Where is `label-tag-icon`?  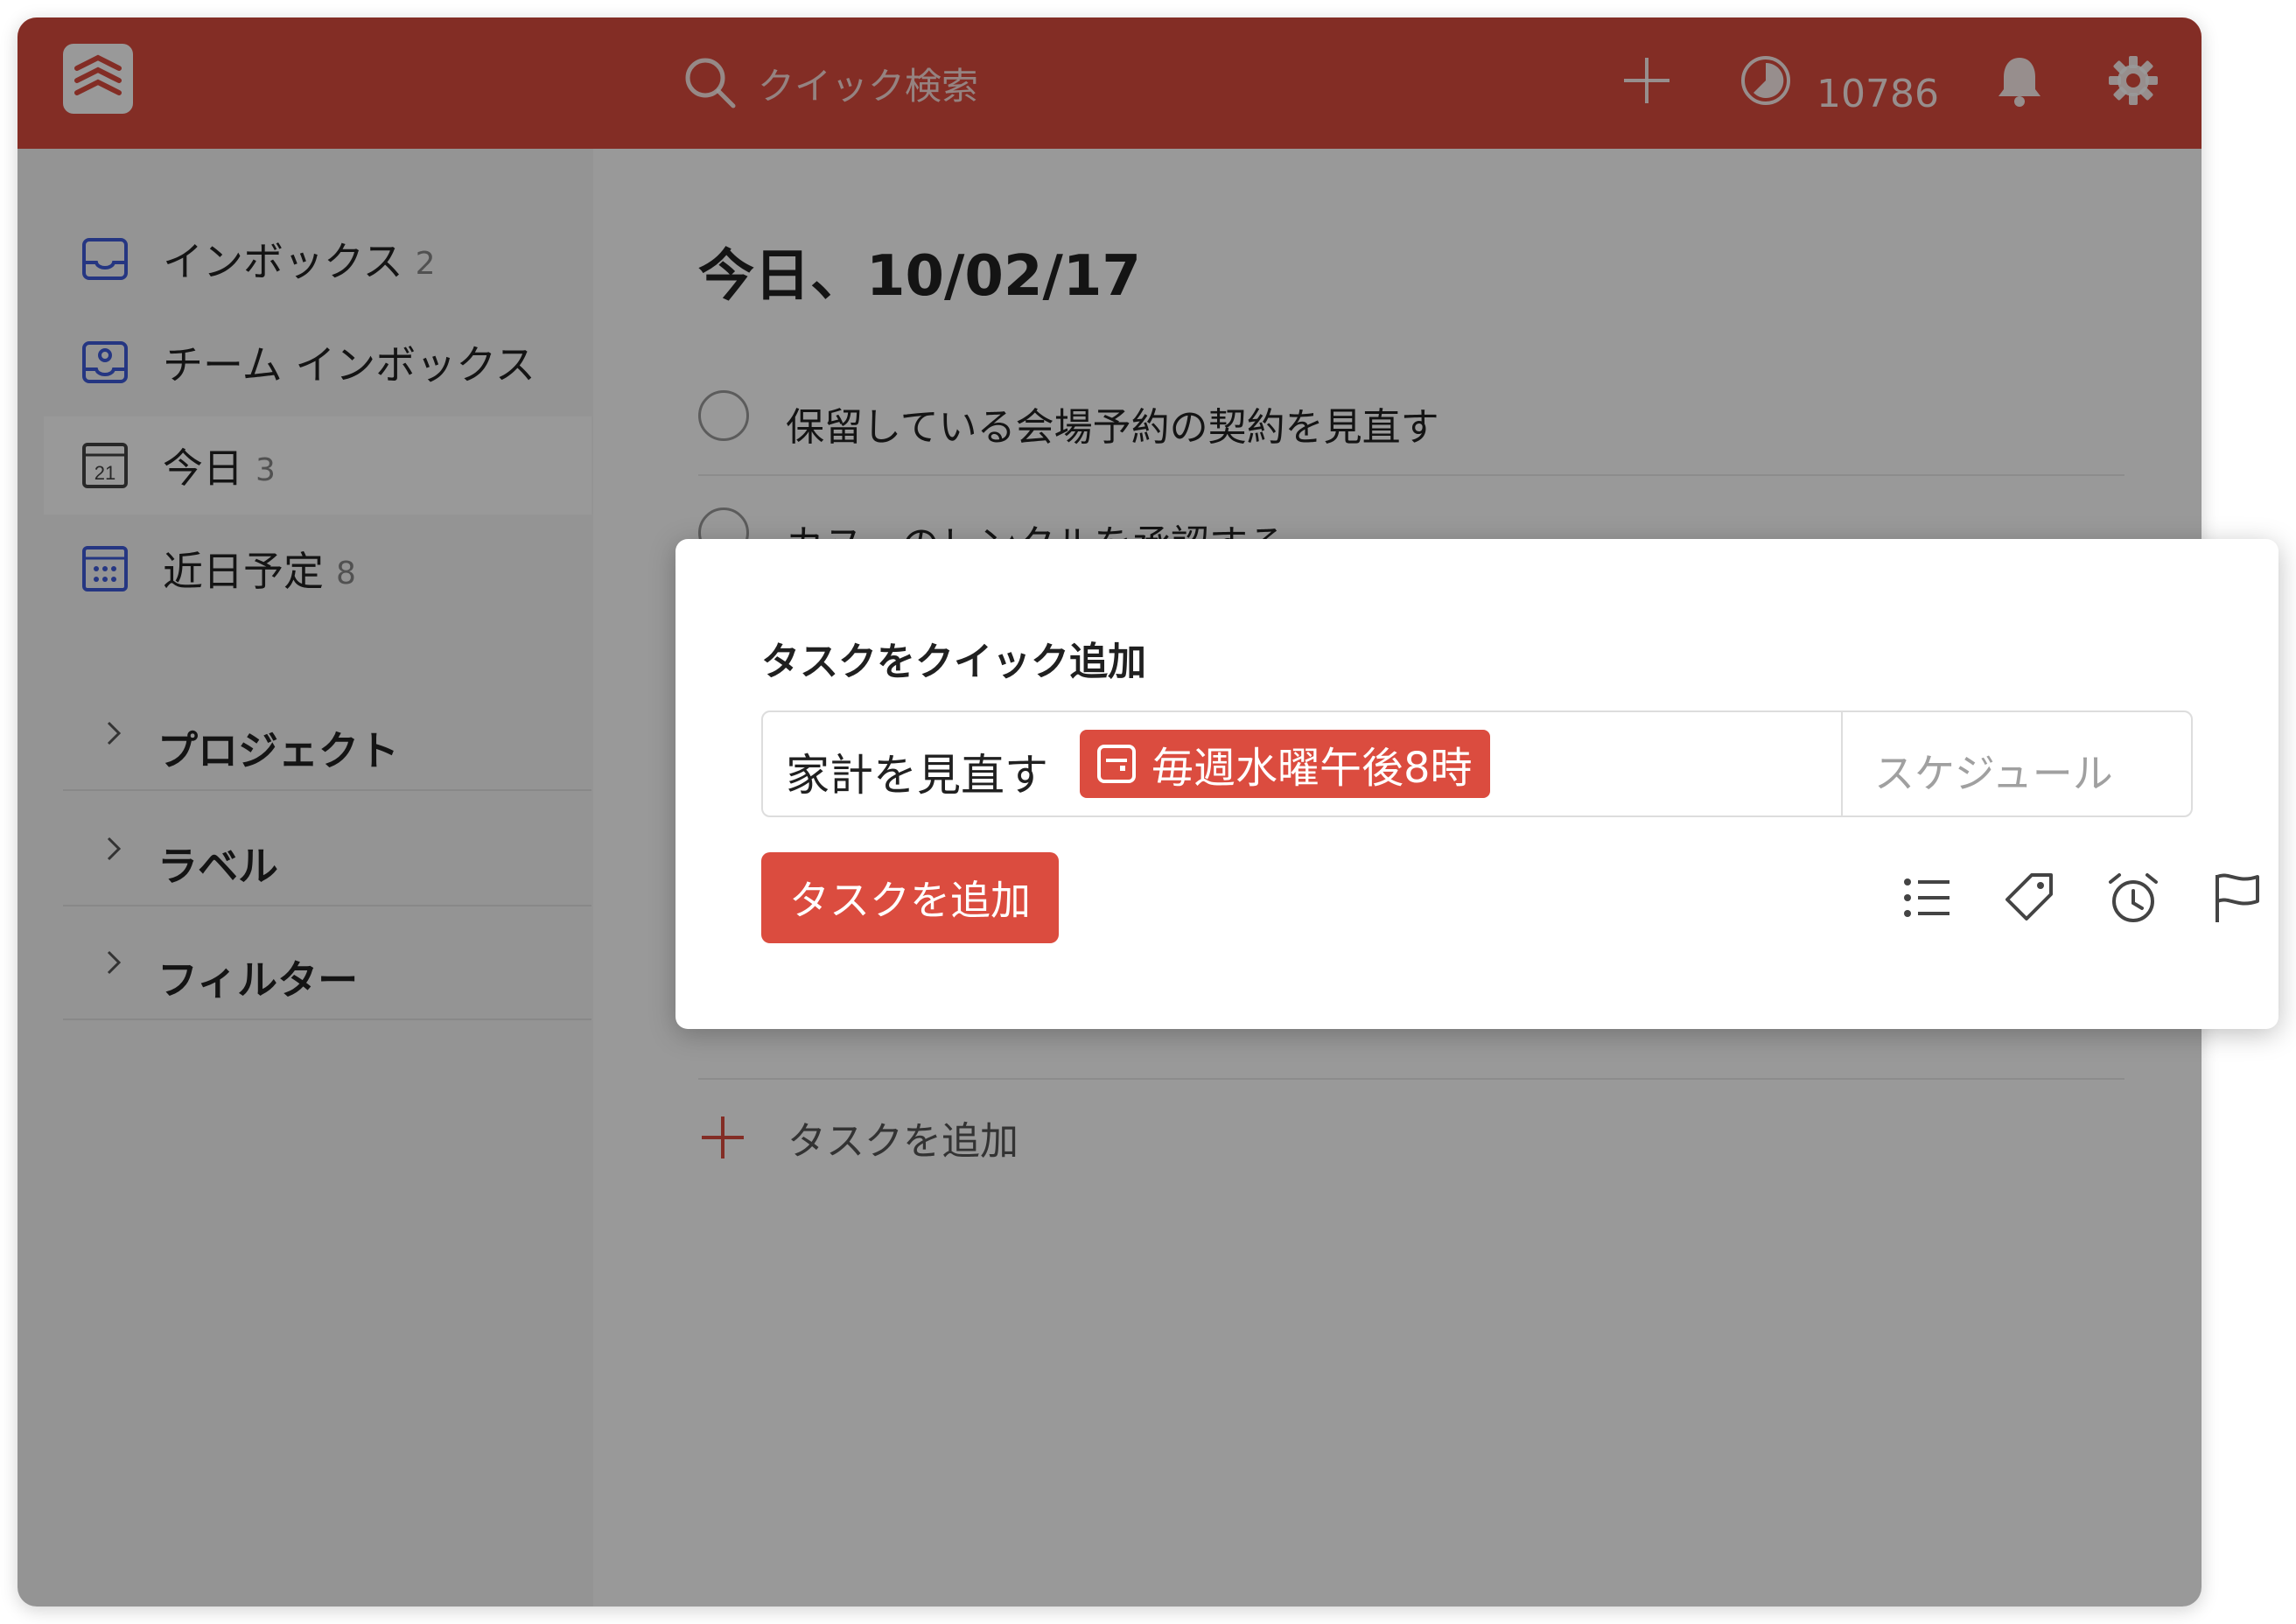
label-tag-icon is located at coordinates (2030, 898).